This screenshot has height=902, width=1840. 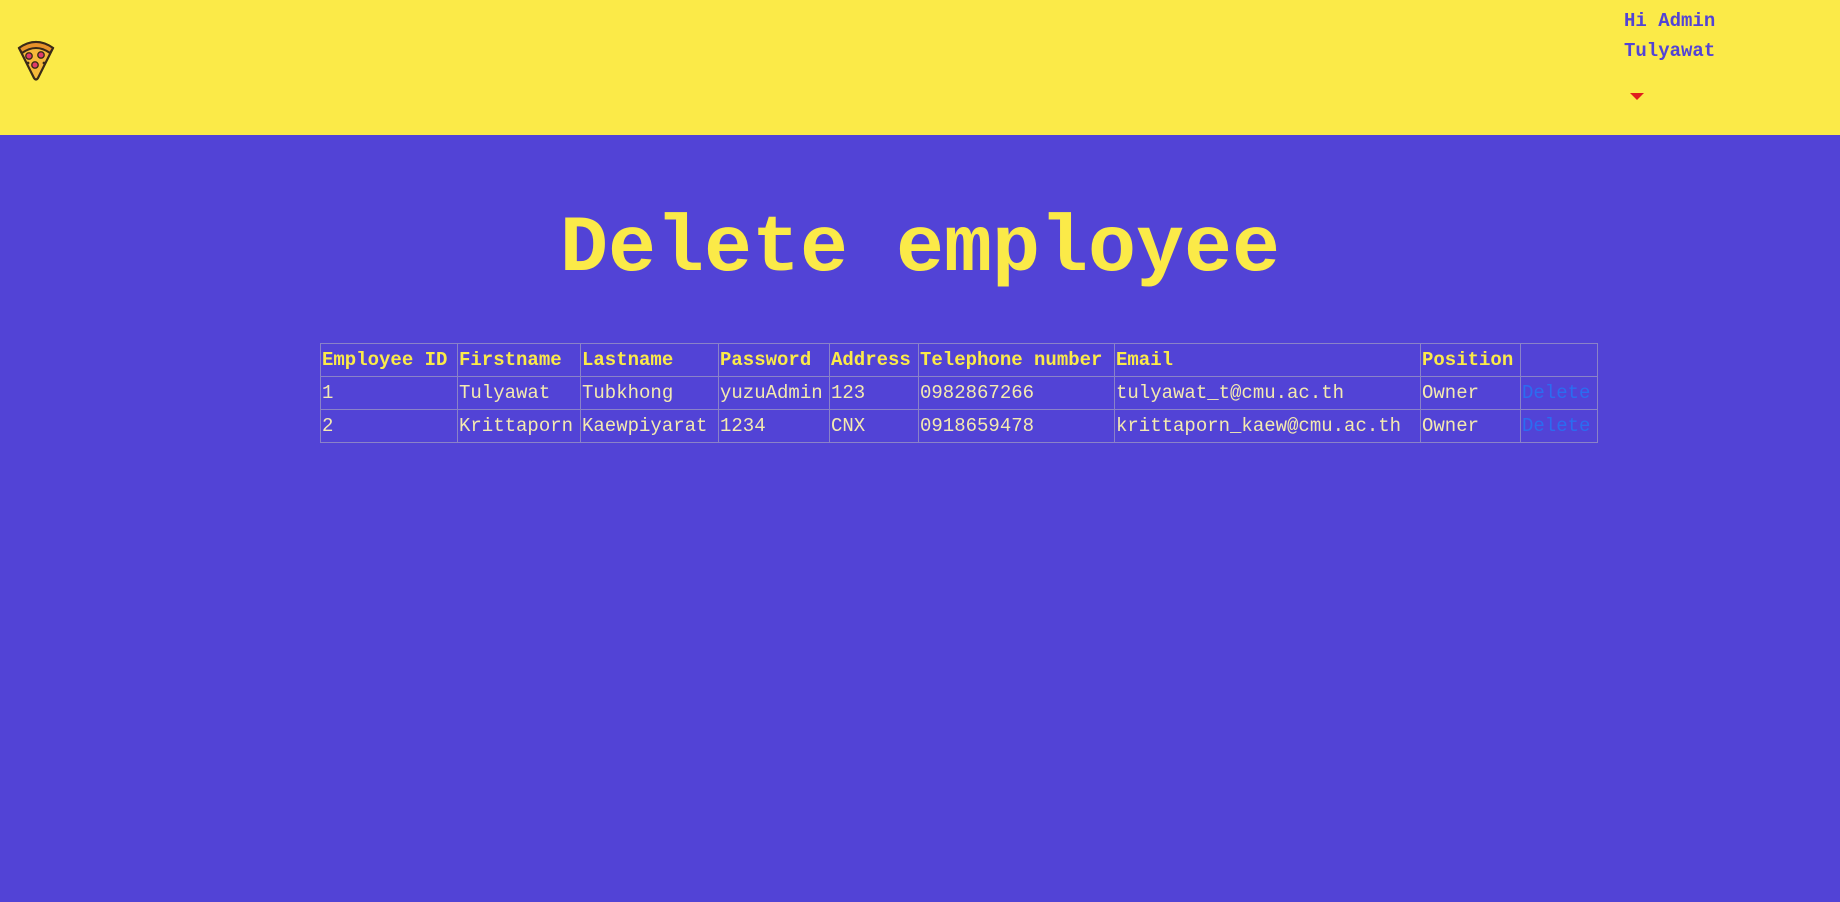 I want to click on header-email: Email, so click(x=1267, y=360).